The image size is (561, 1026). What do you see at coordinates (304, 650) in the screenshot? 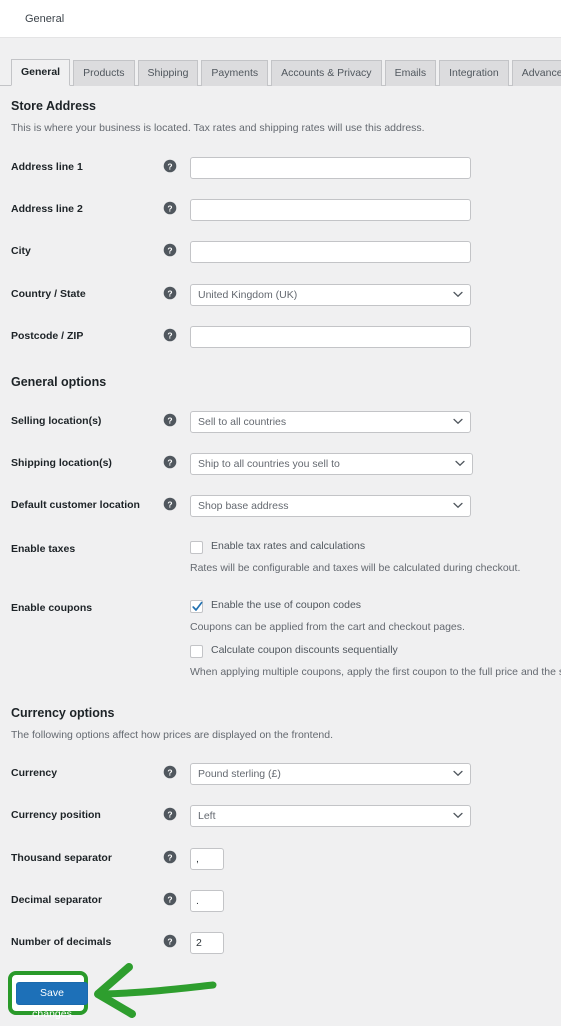
I see `sequential-coupons-checkbox-label: Calculate coupon discounts sequentially` at bounding box center [304, 650].